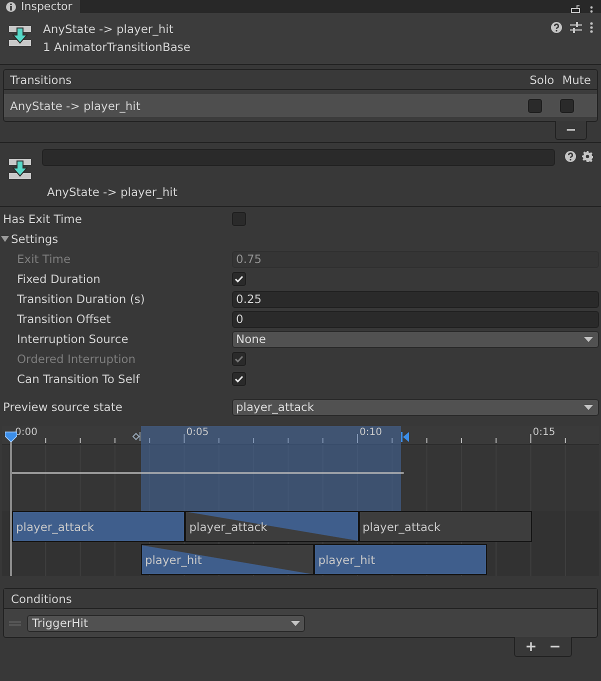  I want to click on transition-name: AnyState -> player_hit, so click(75, 105).